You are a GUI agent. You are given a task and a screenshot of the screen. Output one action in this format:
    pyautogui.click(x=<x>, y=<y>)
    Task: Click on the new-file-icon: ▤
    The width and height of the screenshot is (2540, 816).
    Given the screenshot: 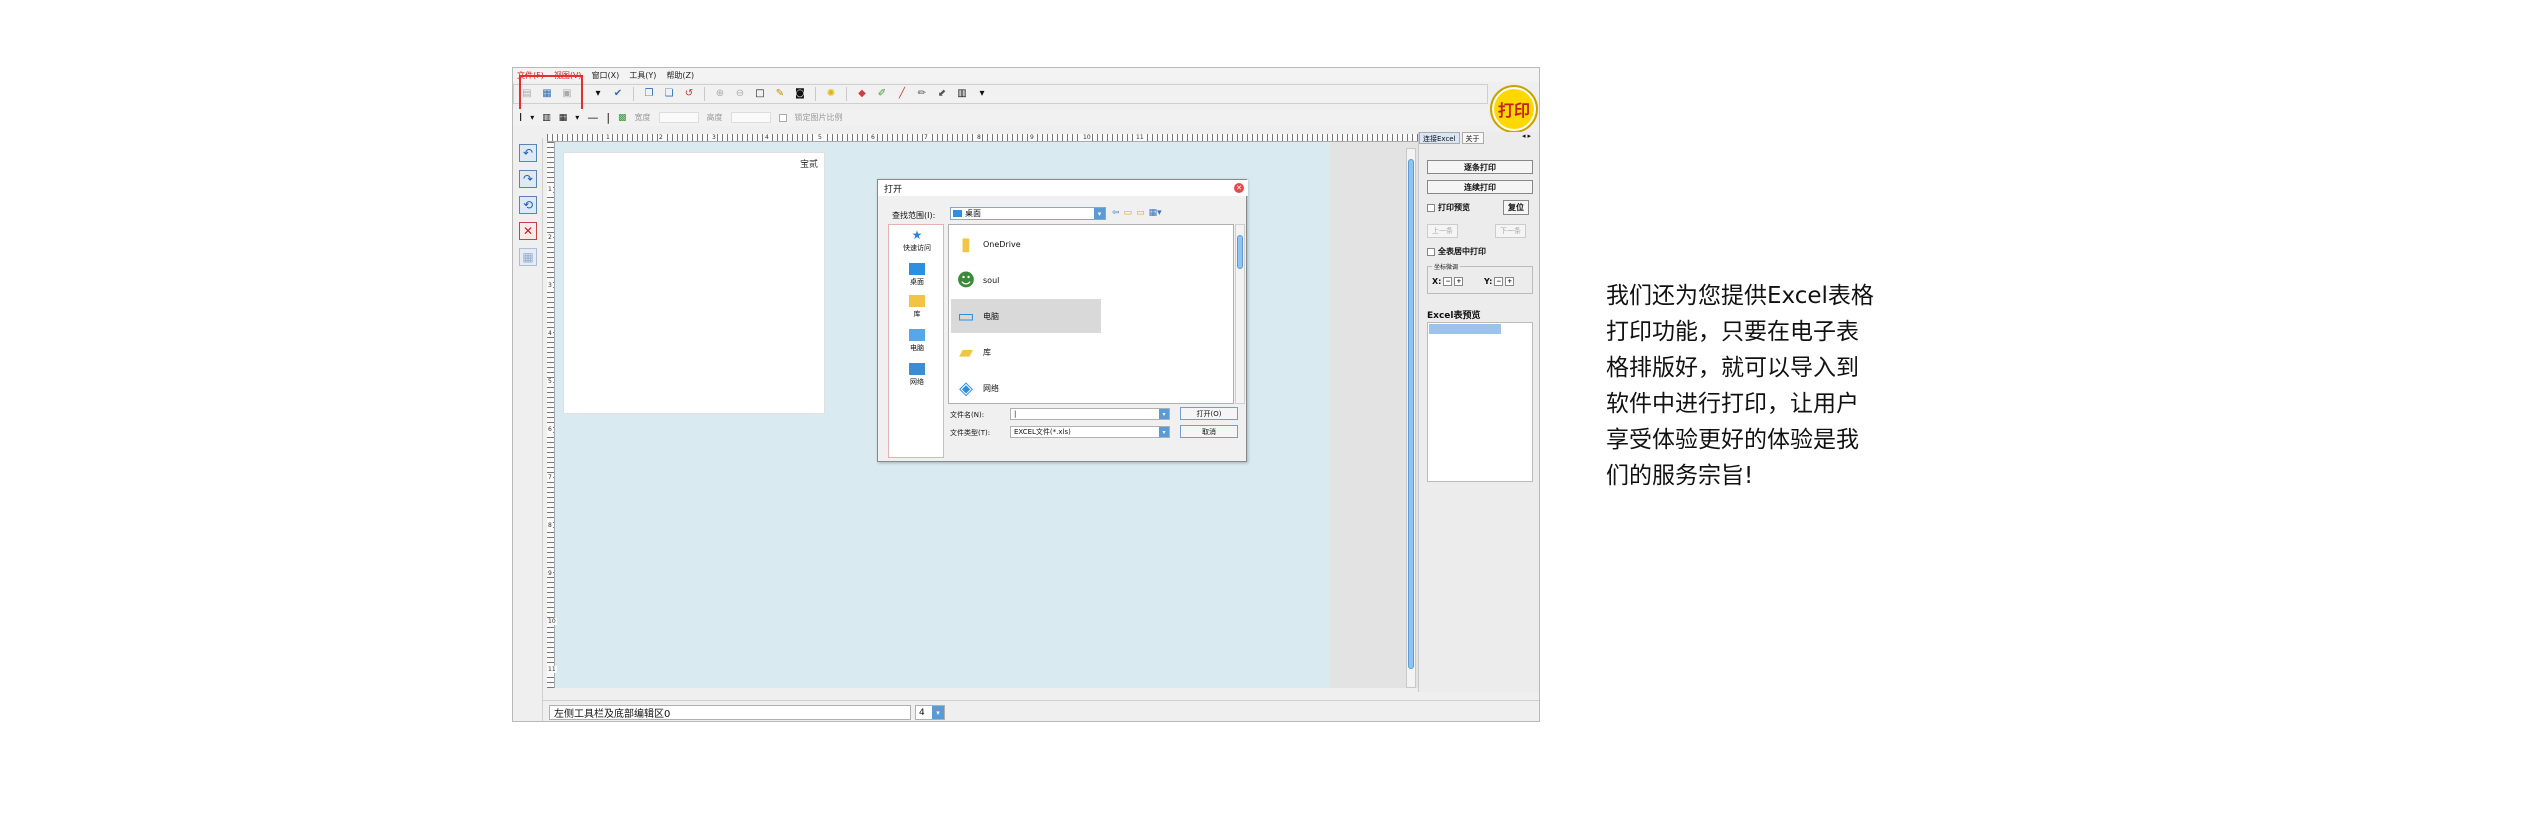 What is the action you would take?
    pyautogui.click(x=527, y=94)
    